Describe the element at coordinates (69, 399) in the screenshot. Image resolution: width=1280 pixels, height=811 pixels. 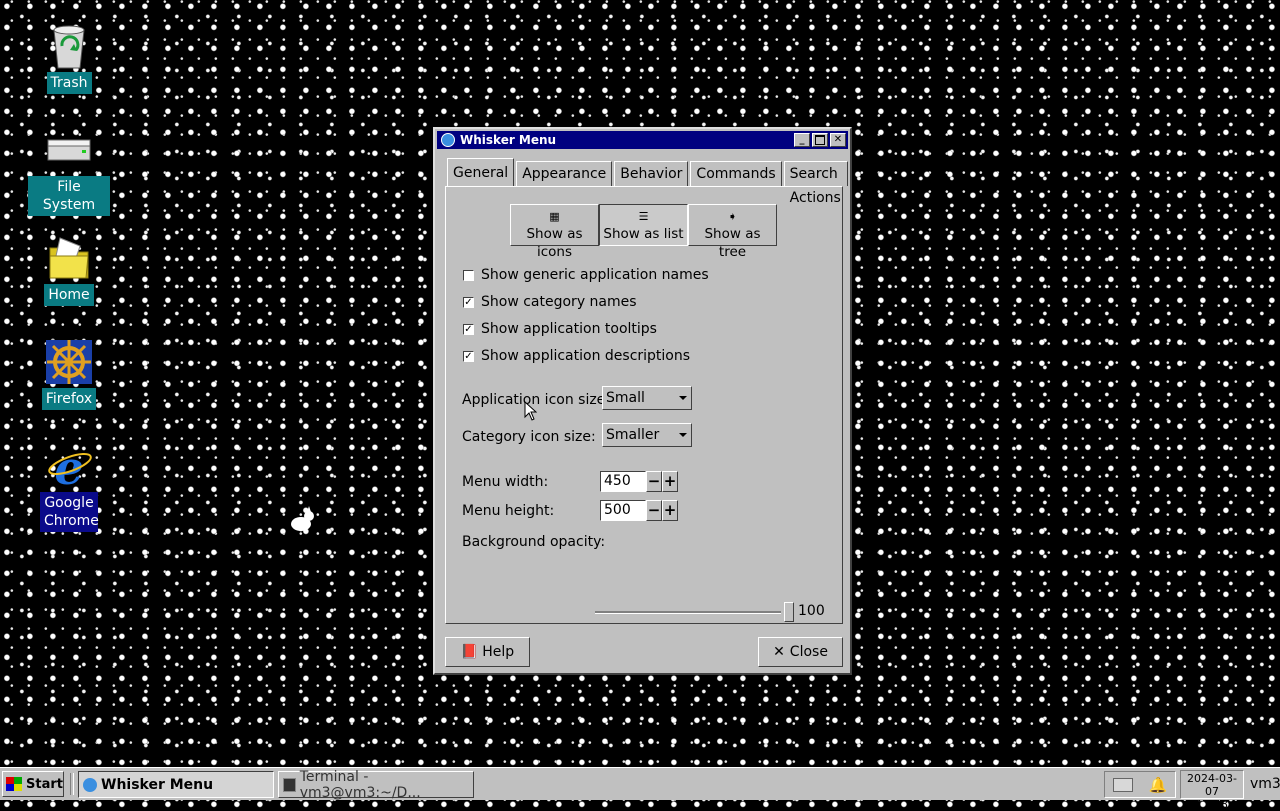
I see `desktop-icon-label: Firefox` at that location.